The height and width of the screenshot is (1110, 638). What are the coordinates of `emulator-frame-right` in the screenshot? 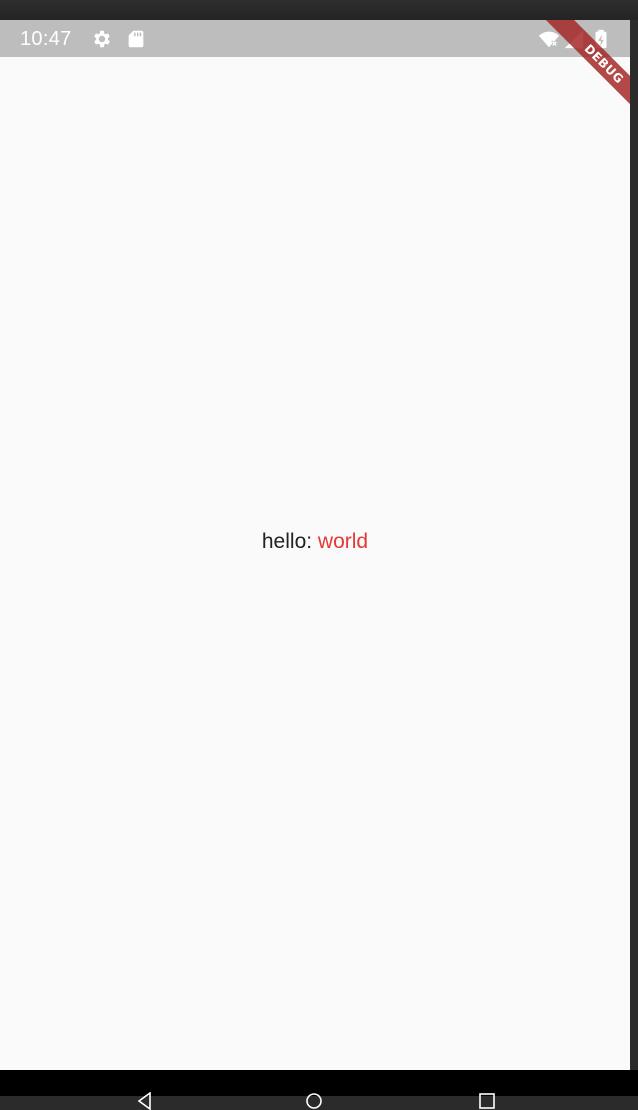 It's located at (634, 545).